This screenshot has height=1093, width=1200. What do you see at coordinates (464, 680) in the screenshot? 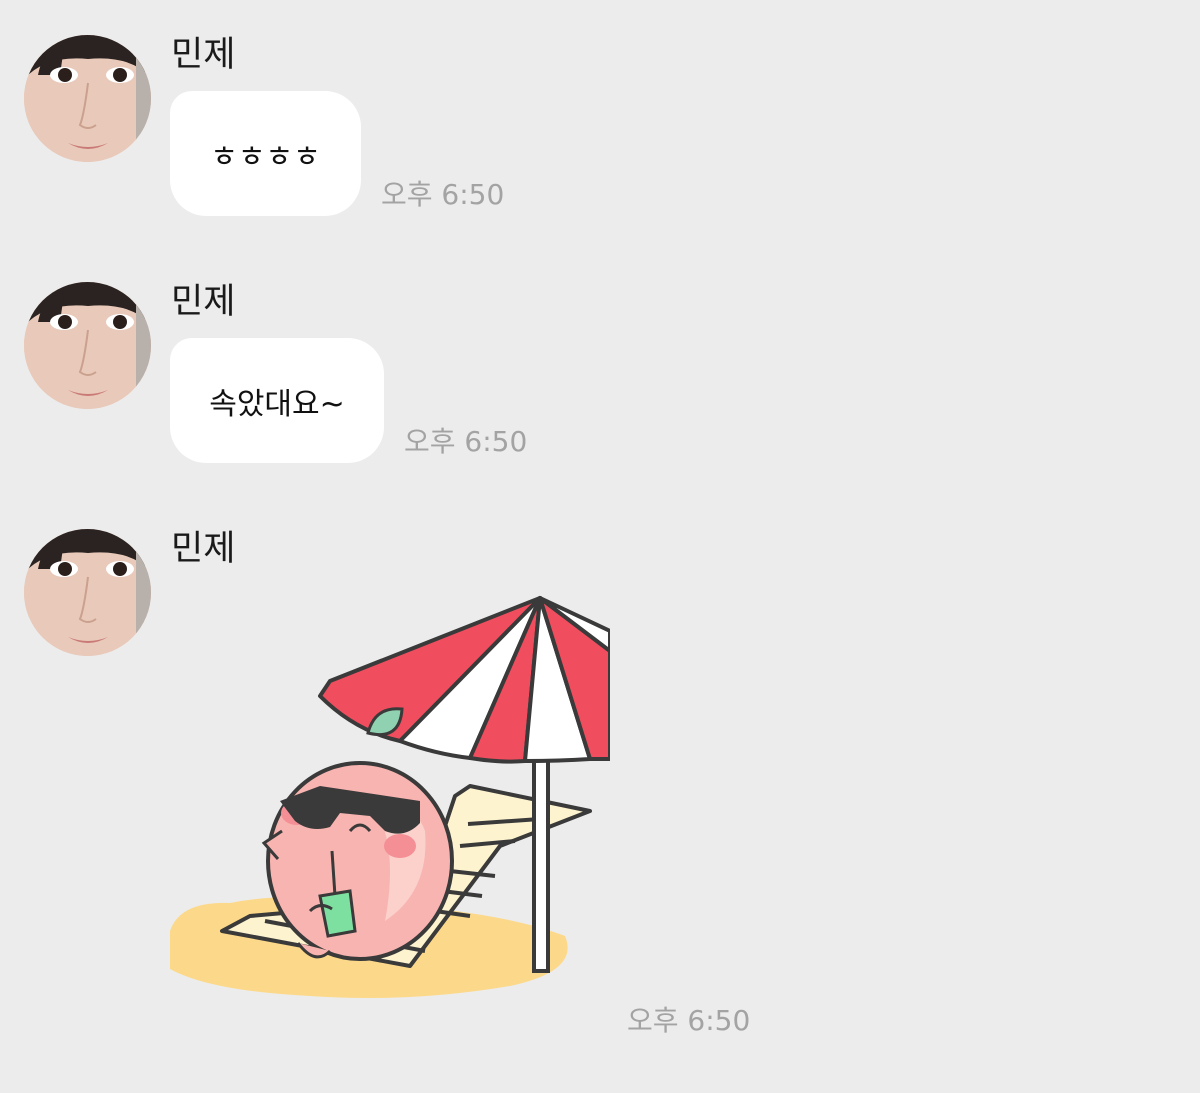
I see `beach-umbrella` at bounding box center [464, 680].